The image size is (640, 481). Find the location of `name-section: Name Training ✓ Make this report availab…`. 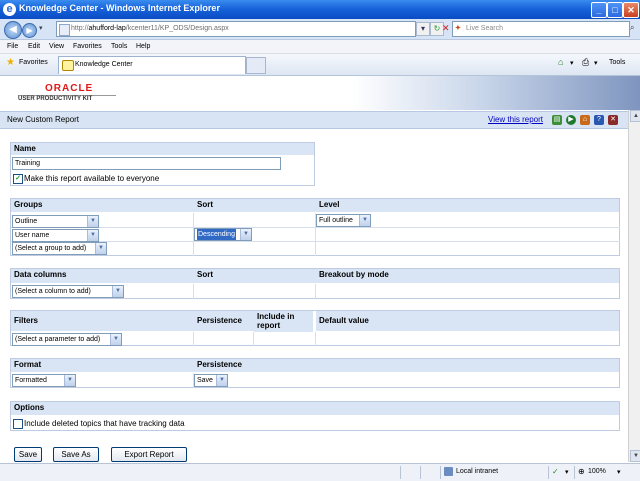

name-section: Name Training ✓ Make this report availab… is located at coordinates (162, 164).